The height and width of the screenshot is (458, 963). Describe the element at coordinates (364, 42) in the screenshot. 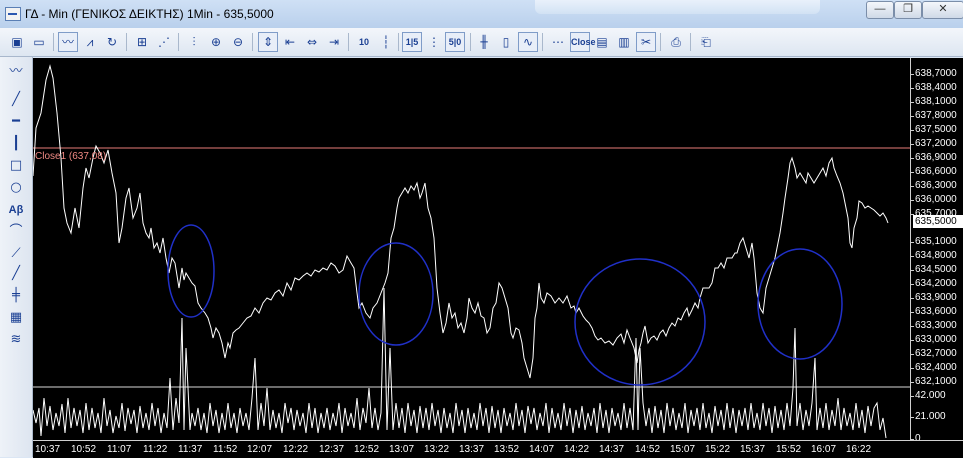

I see `numeric-scale-icon: 10` at that location.